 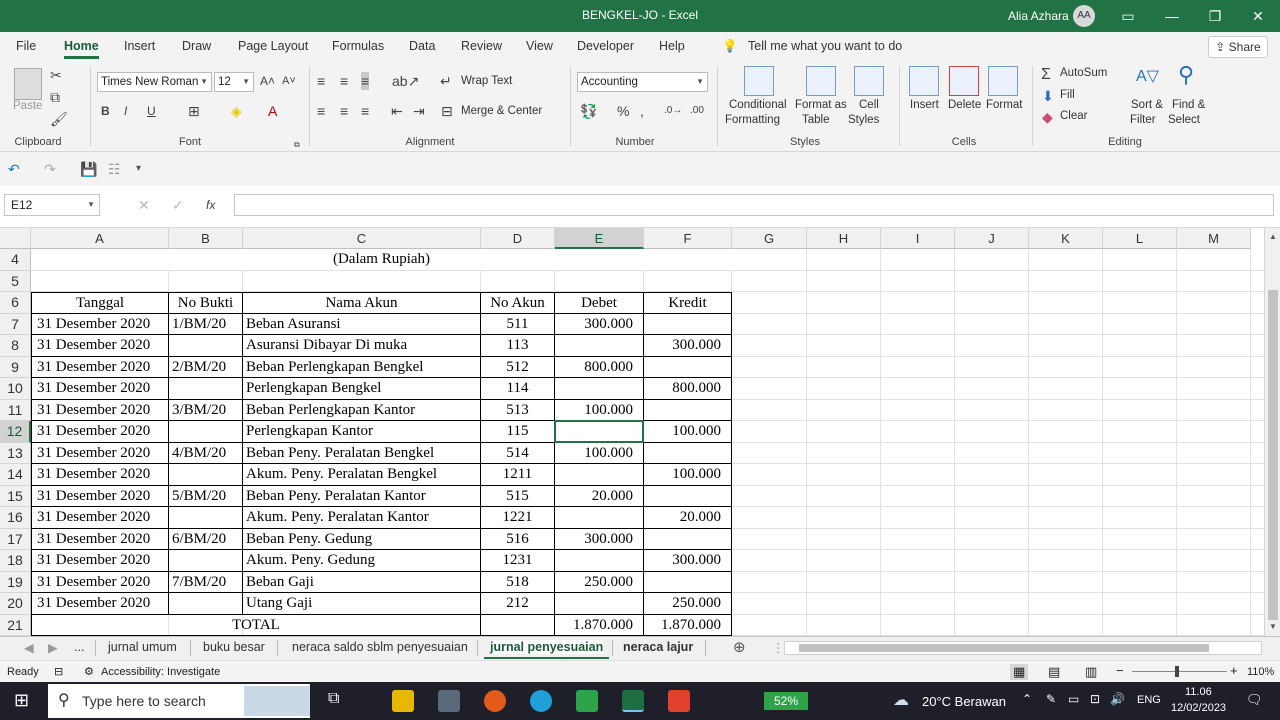 I want to click on sheet-tab-neraca-lajur: neraca lajur, so click(x=658, y=647).